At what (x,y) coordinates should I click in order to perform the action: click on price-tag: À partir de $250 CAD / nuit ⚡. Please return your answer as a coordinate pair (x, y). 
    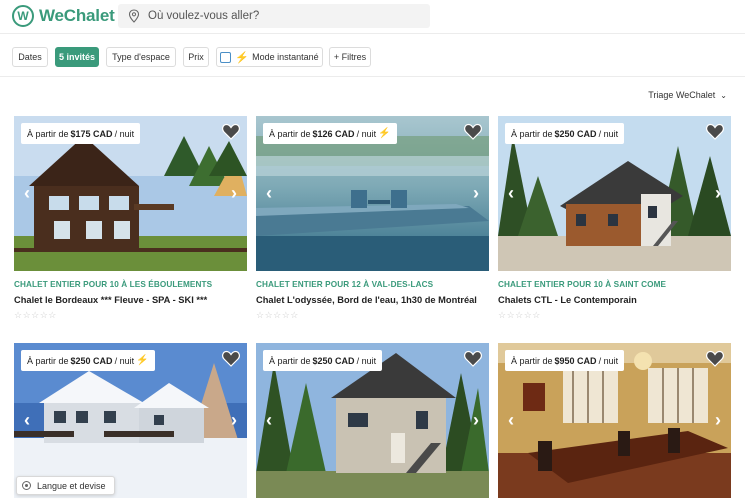
    Looking at the image, I should click on (88, 360).